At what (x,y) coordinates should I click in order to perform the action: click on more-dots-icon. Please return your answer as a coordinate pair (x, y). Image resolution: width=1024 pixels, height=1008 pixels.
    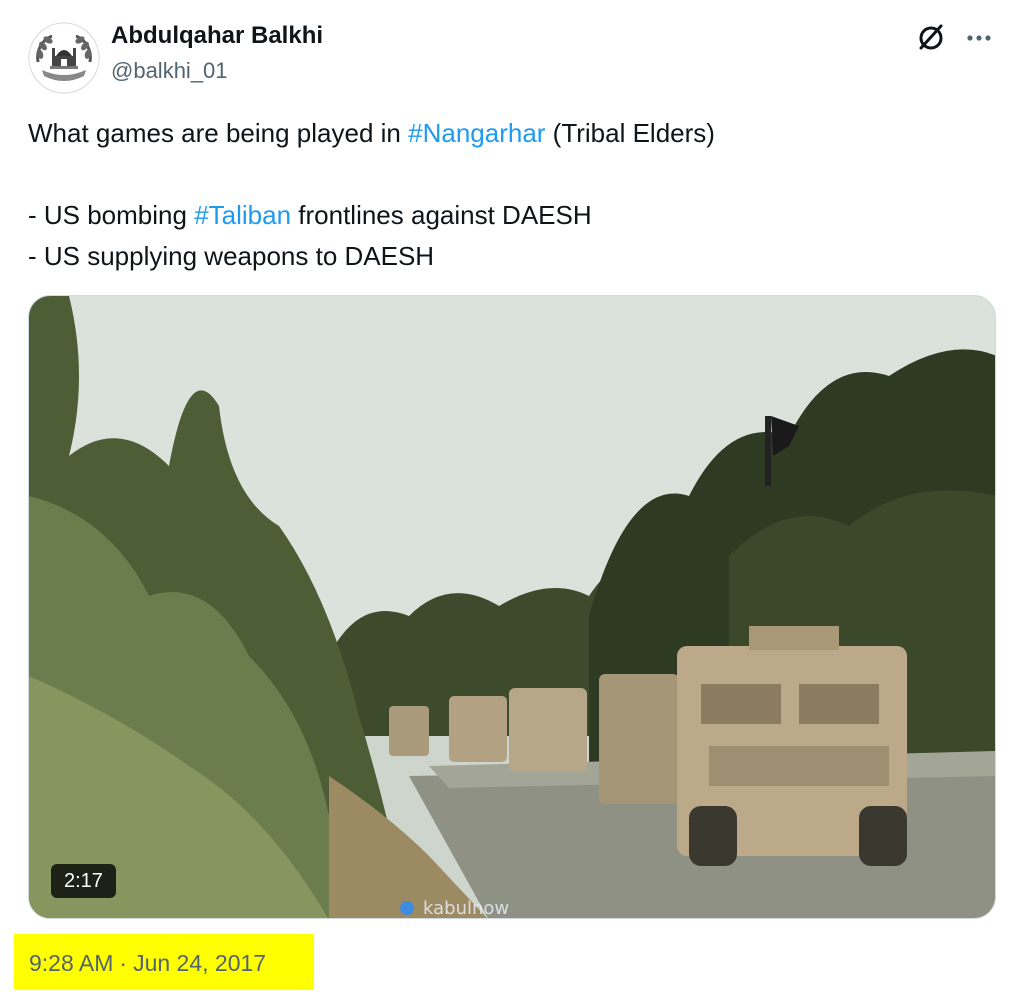
    Looking at the image, I should click on (979, 37).